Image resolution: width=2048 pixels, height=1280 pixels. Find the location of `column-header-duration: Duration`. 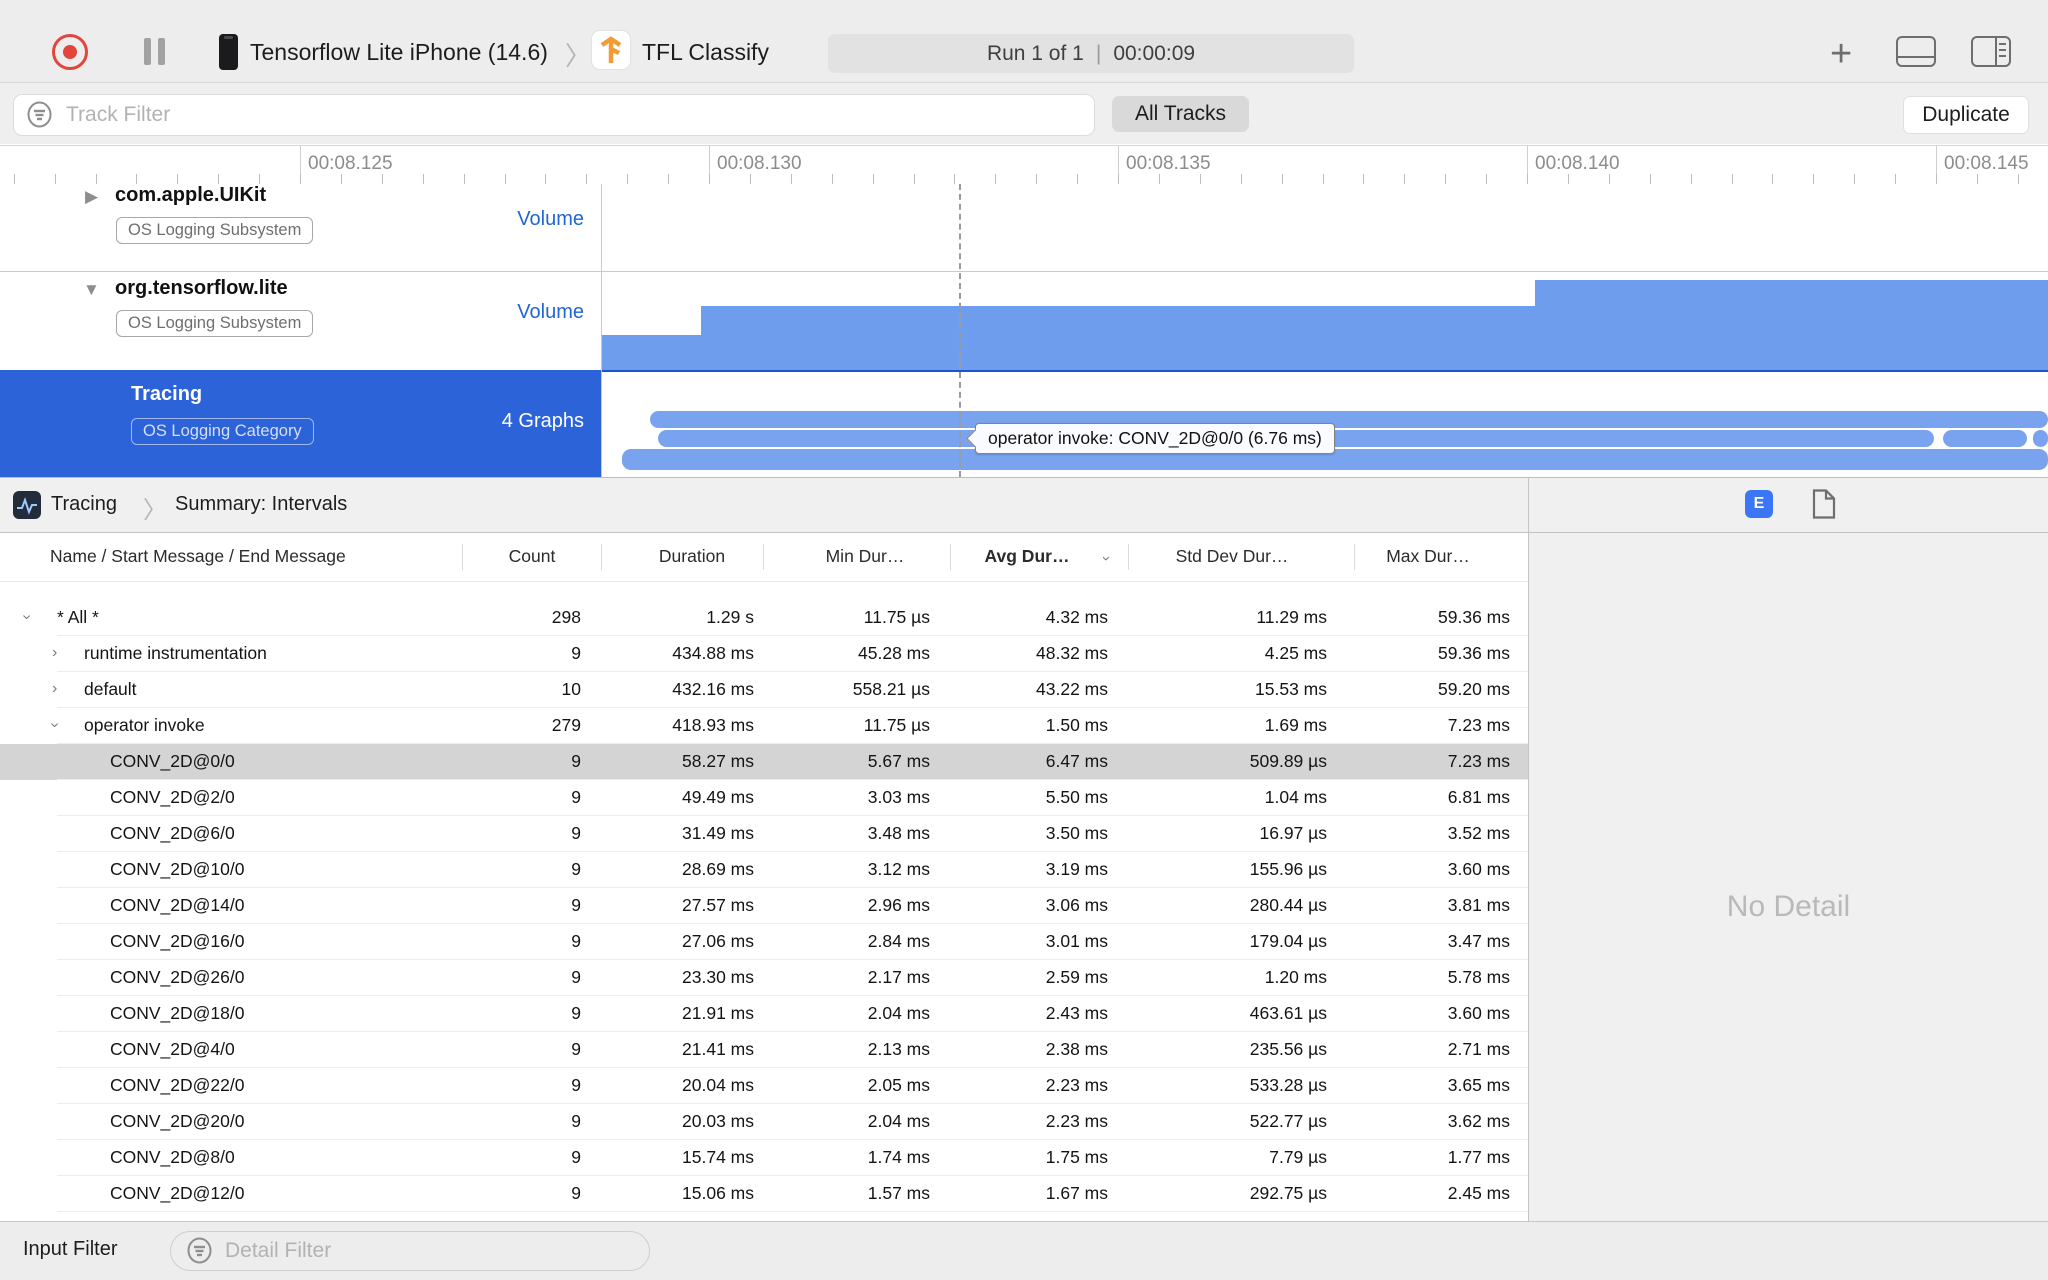

column-header-duration: Duration is located at coordinates (692, 556).